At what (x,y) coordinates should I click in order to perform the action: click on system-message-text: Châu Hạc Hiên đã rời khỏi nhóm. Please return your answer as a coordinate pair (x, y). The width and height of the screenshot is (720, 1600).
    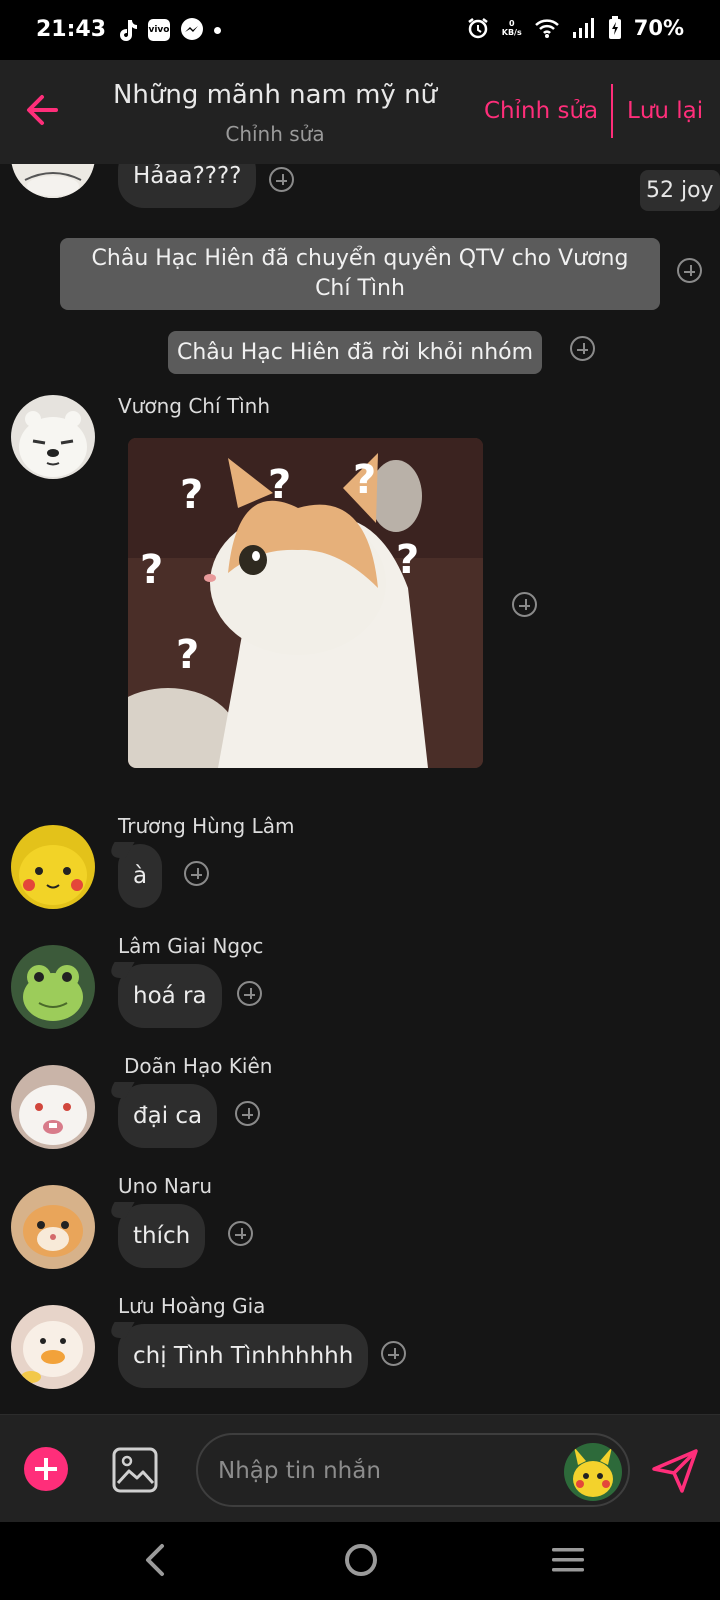
    Looking at the image, I should click on (355, 352).